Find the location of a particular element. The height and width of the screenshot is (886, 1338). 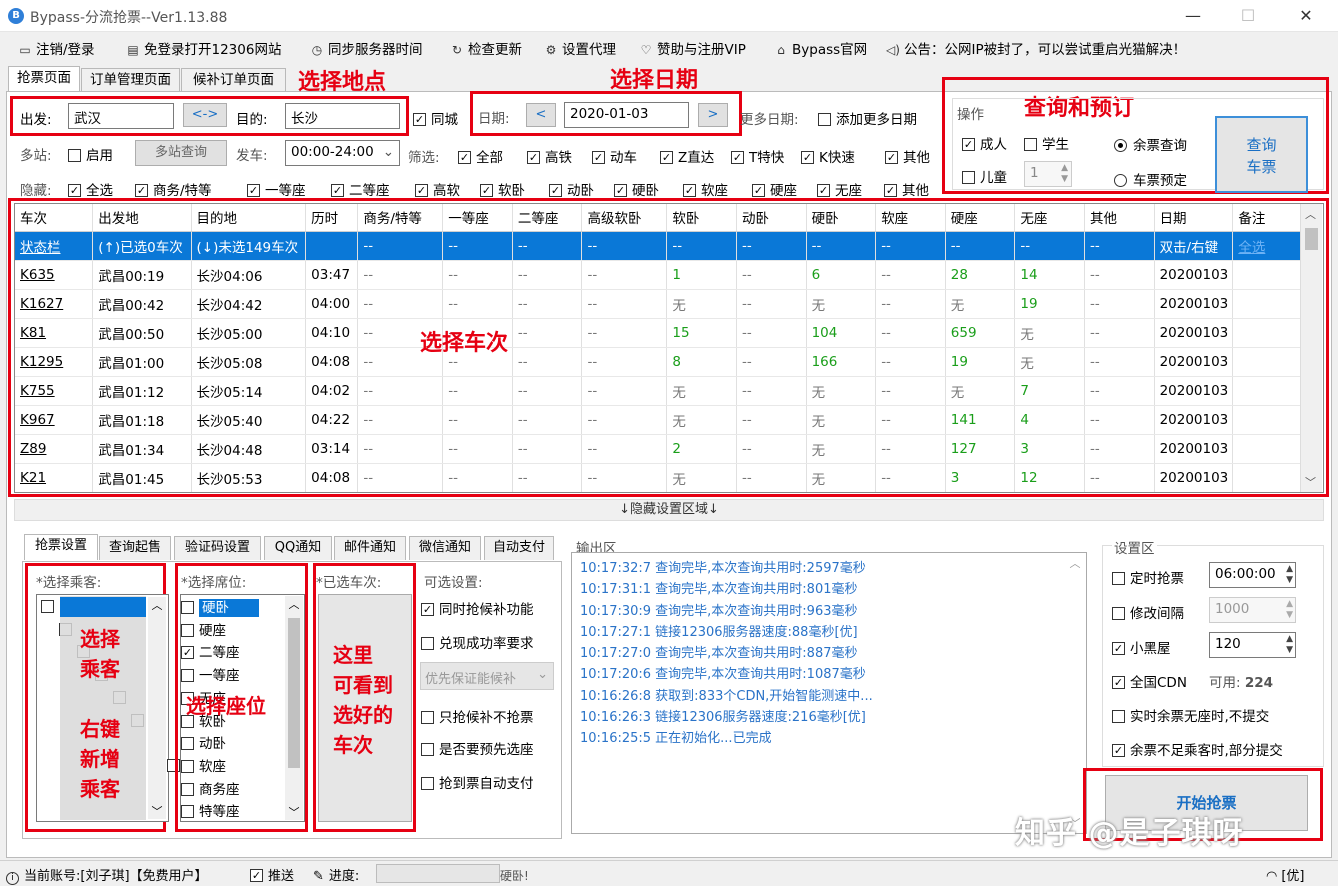

from-input: 武汉 is located at coordinates (121, 116).